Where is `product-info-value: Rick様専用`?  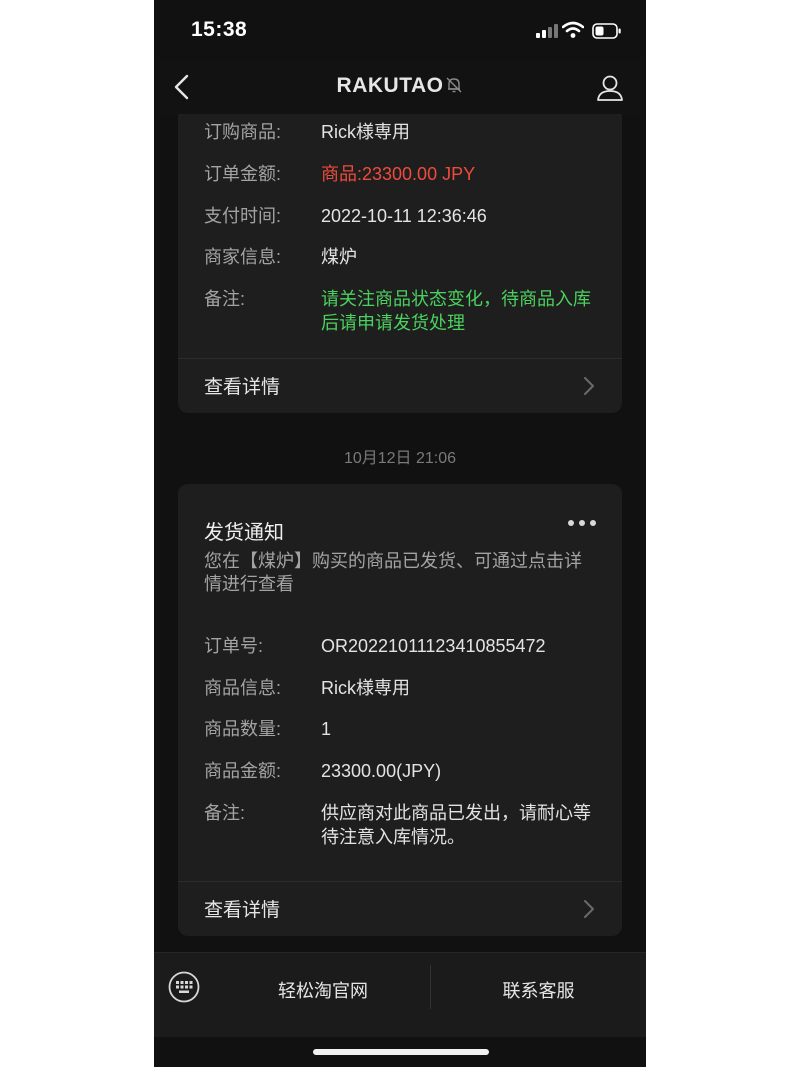
product-info-value: Rick様専用 is located at coordinates (365, 688).